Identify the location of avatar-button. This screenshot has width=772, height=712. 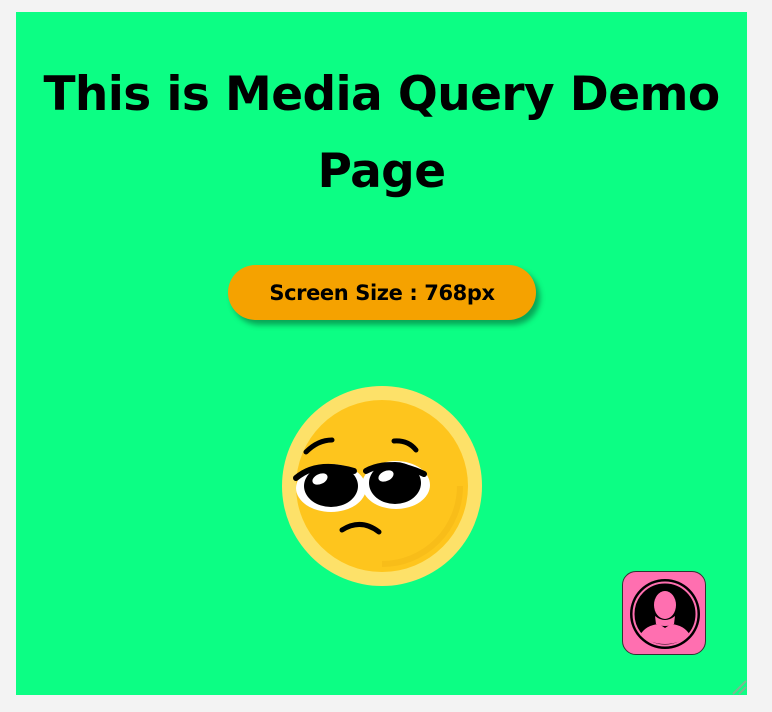
(664, 613).